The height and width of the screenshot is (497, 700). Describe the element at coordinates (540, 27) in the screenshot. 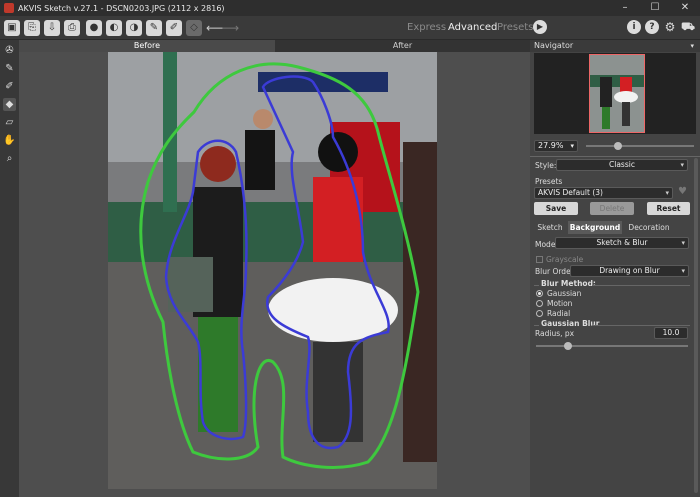

I see `run-button: ▶` at that location.